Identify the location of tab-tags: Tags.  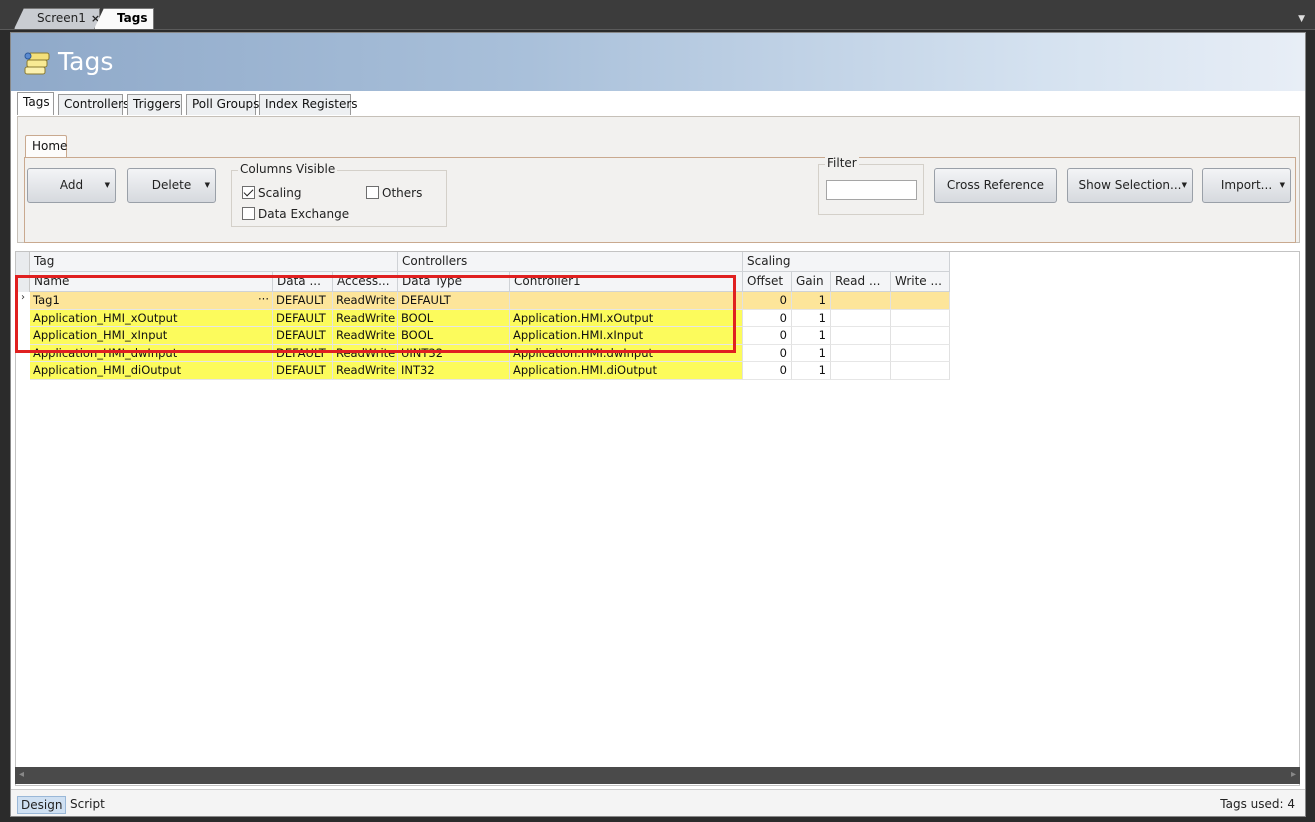
(35, 103).